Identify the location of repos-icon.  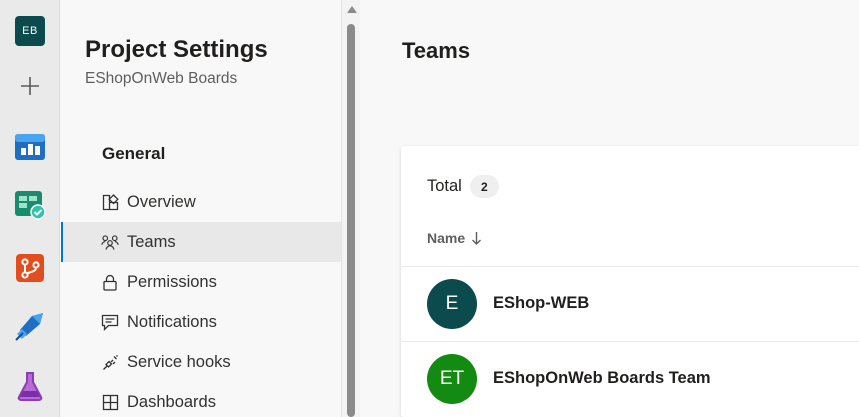
(30, 268).